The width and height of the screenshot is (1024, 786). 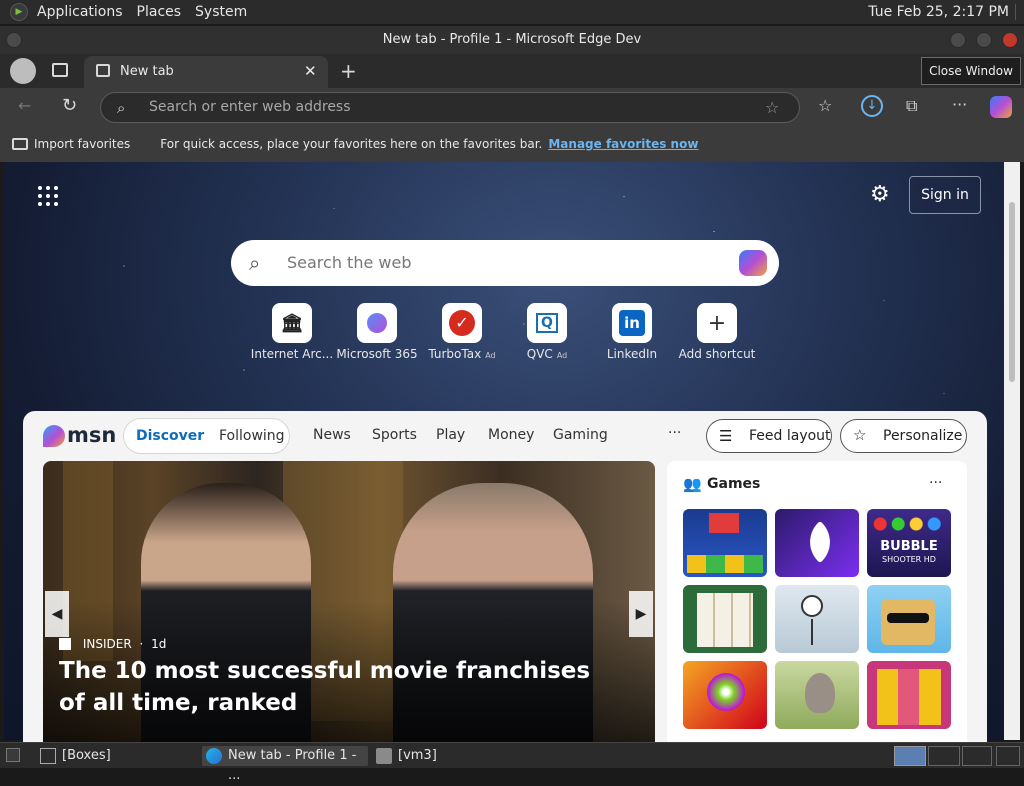 I want to click on nav-sports: Sports, so click(x=394, y=435).